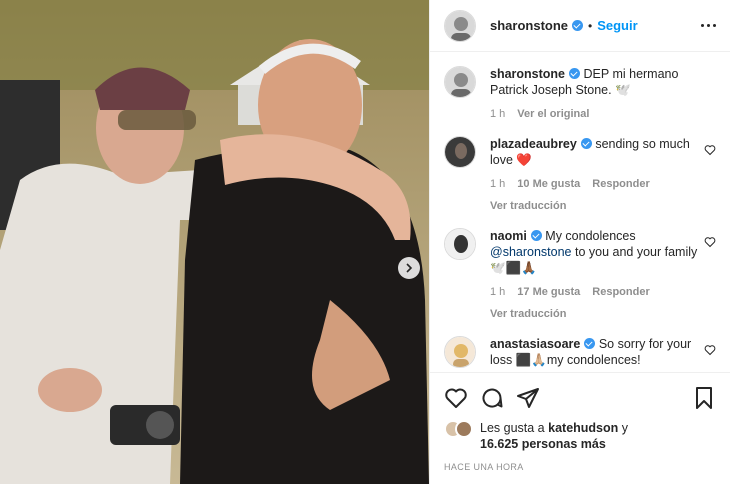 The image size is (730, 484). What do you see at coordinates (704, 398) in the screenshot?
I see `bookmark-icon` at bounding box center [704, 398].